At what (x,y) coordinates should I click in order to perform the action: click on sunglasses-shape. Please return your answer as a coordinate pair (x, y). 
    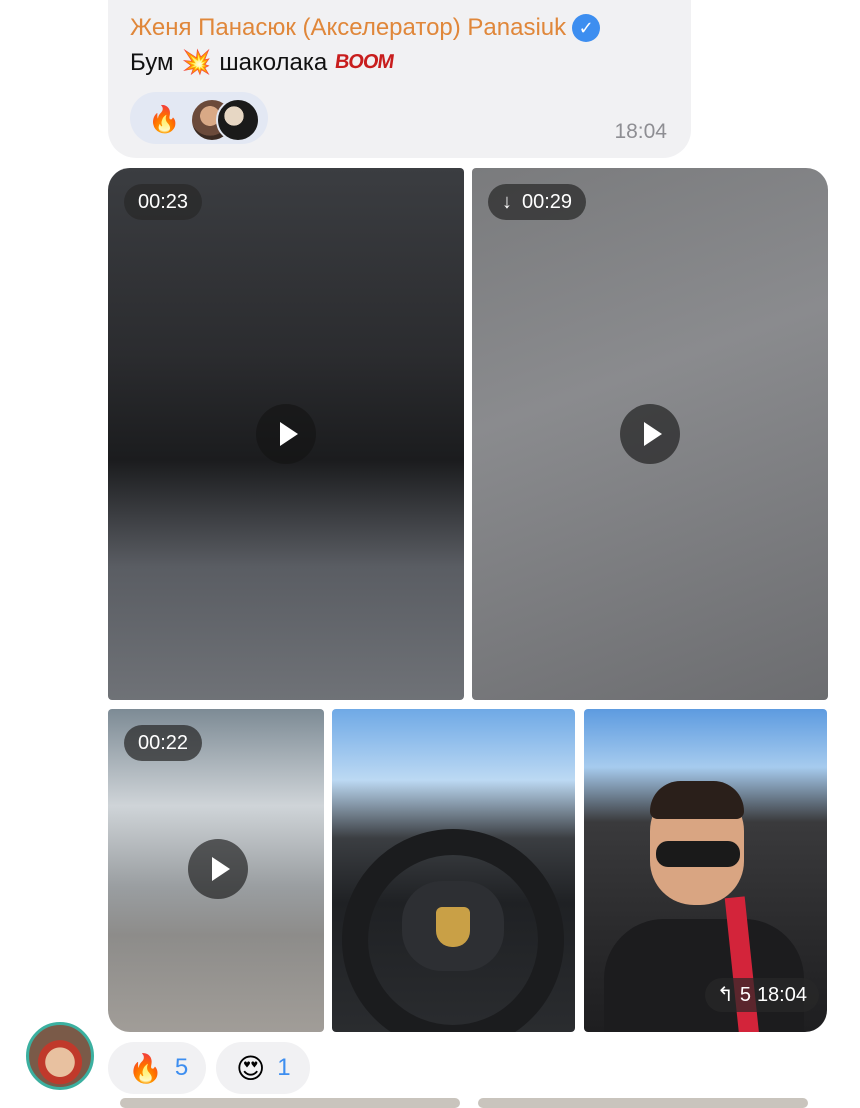
    Looking at the image, I should click on (698, 854).